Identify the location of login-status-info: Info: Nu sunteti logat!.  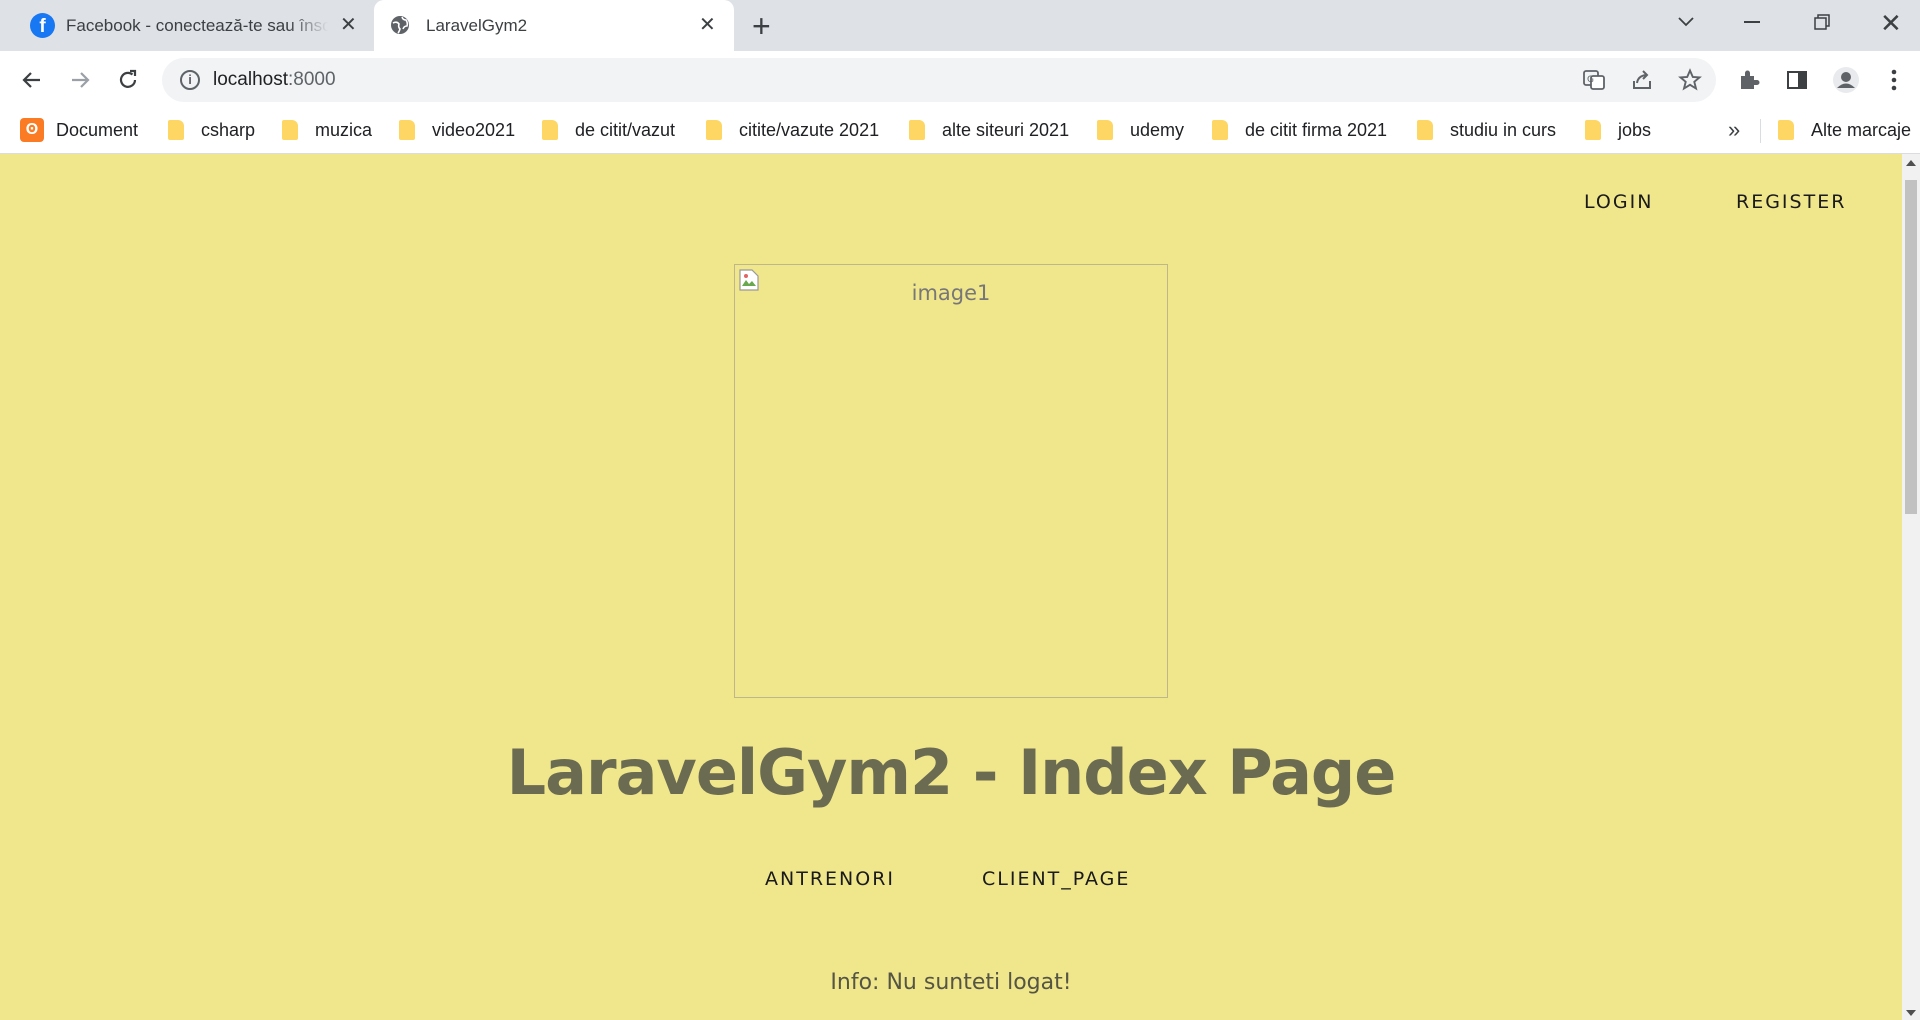
(951, 982).